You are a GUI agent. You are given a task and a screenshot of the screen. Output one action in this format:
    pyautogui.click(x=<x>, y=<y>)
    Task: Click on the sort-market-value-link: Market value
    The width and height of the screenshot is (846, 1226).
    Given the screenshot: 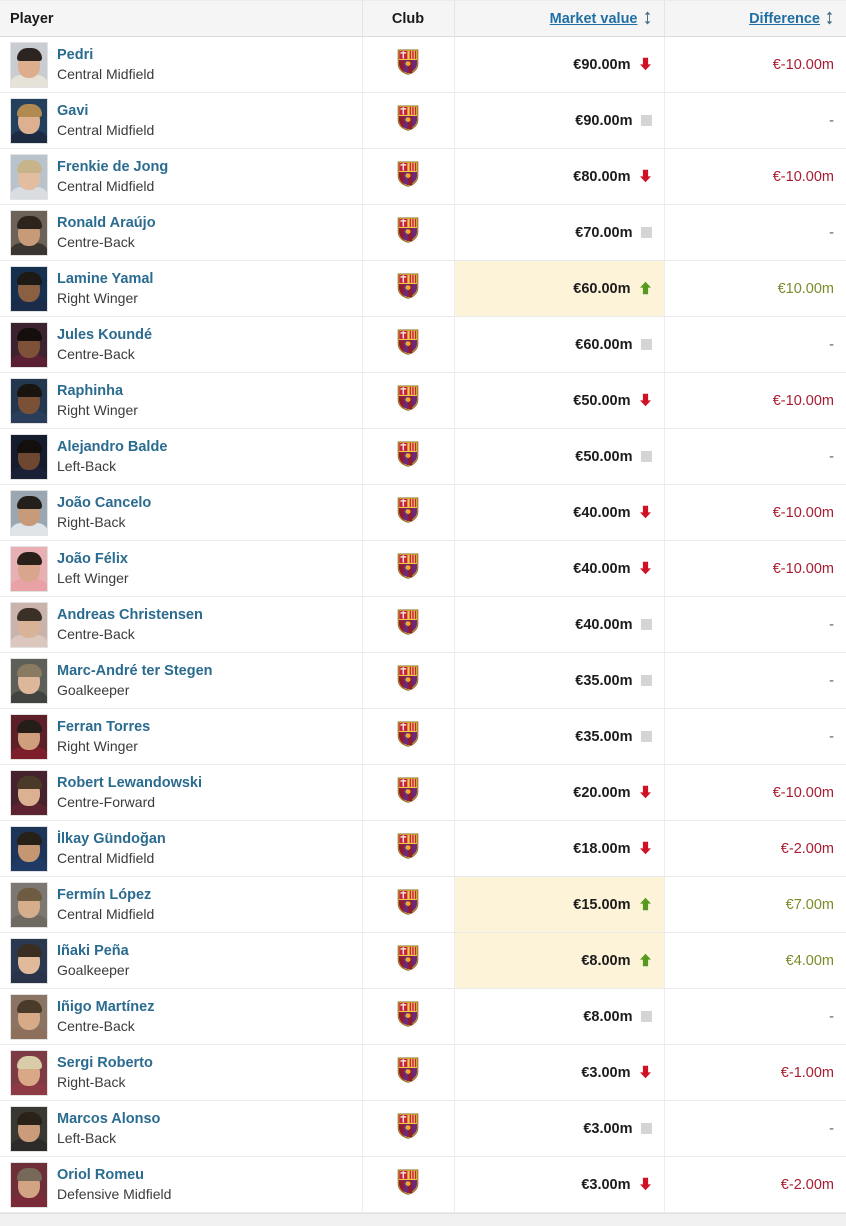 What is the action you would take?
    pyautogui.click(x=594, y=19)
    